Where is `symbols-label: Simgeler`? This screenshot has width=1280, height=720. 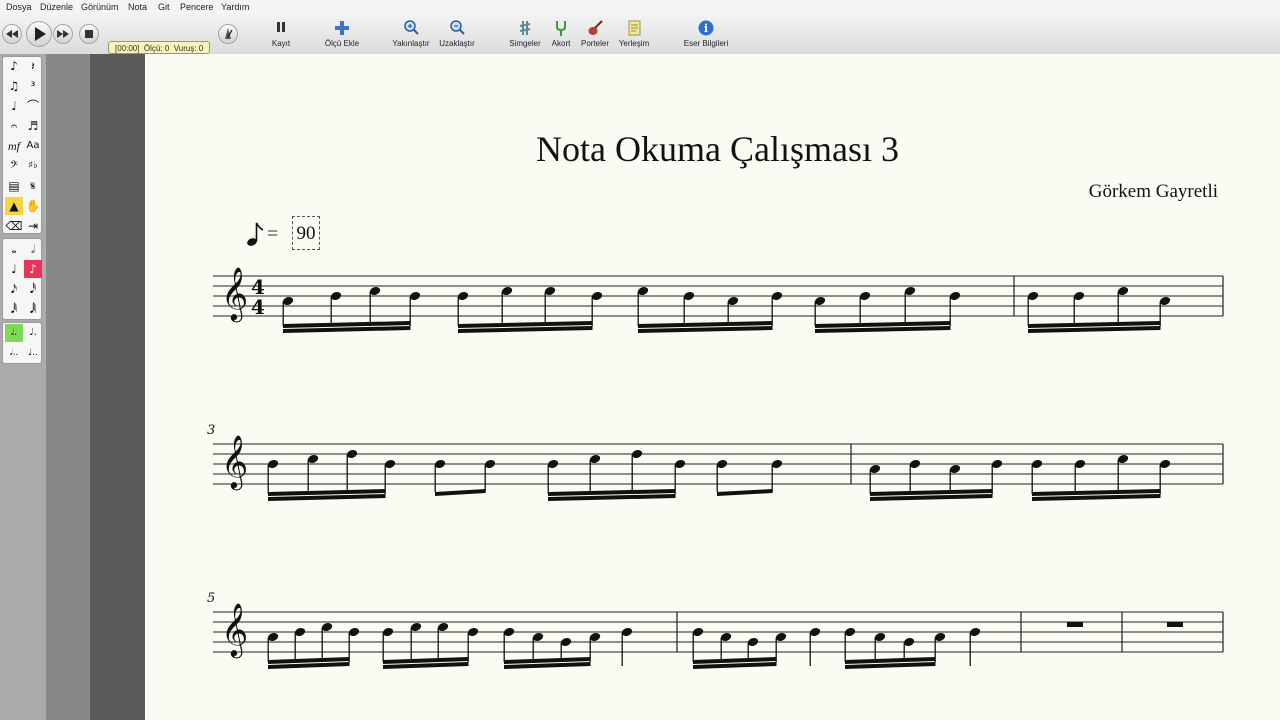
symbols-label: Simgeler is located at coordinates (525, 43).